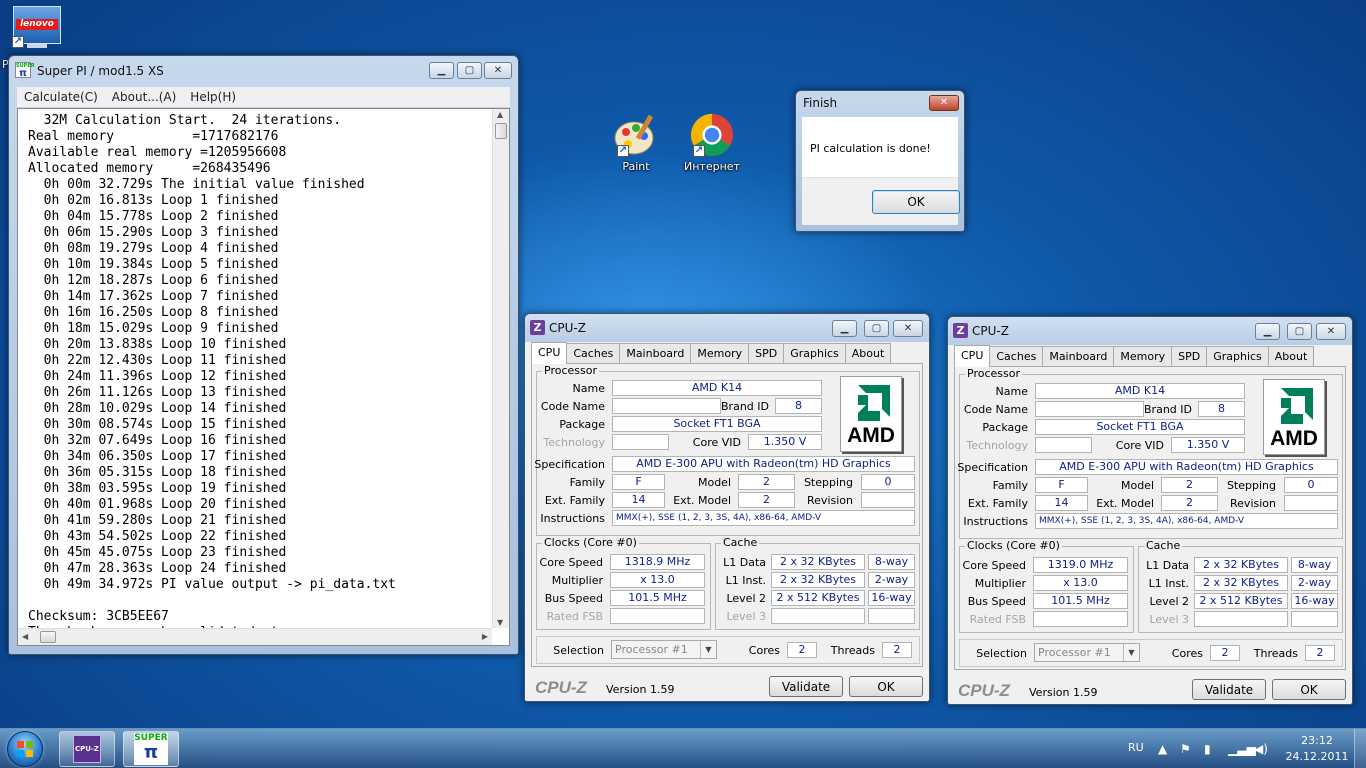 The height and width of the screenshot is (768, 1366). What do you see at coordinates (712, 142) in the screenshot?
I see `desktop-icon-internet: ↗ Интернет` at bounding box center [712, 142].